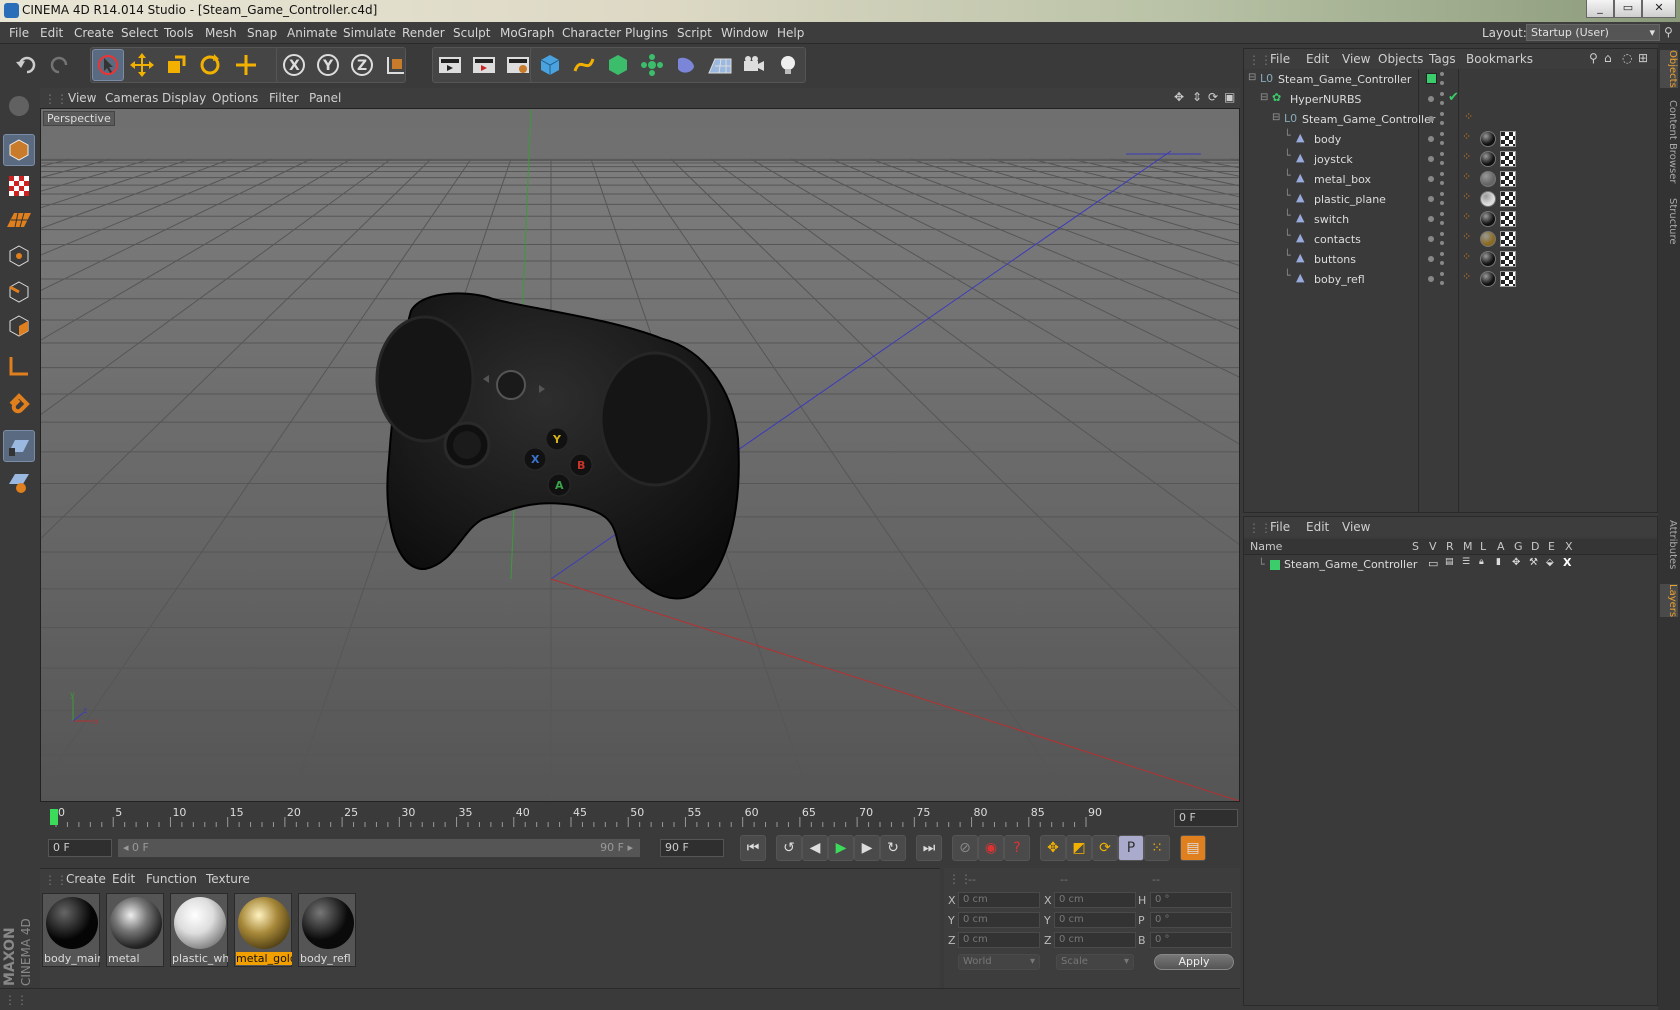 The image size is (1680, 1010). I want to click on eye-icon: ◌, so click(1627, 58).